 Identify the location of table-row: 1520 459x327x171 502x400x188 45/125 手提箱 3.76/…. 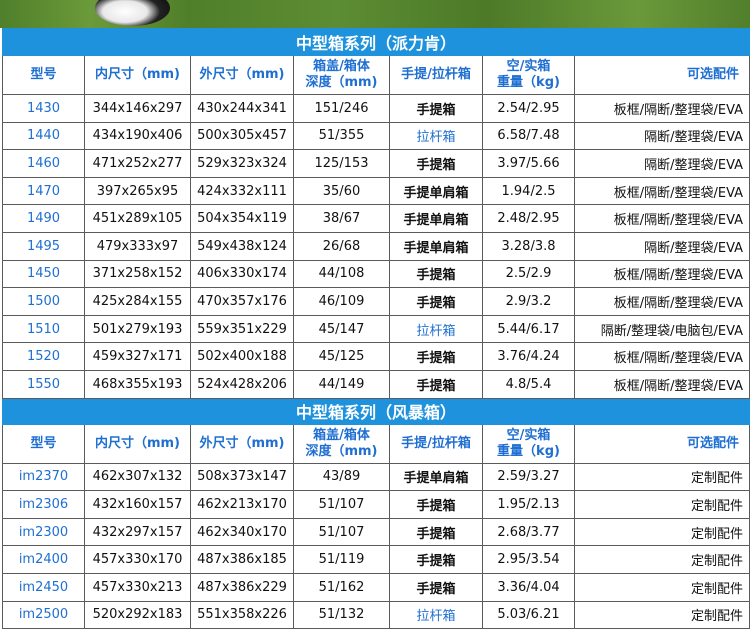
(376, 356).